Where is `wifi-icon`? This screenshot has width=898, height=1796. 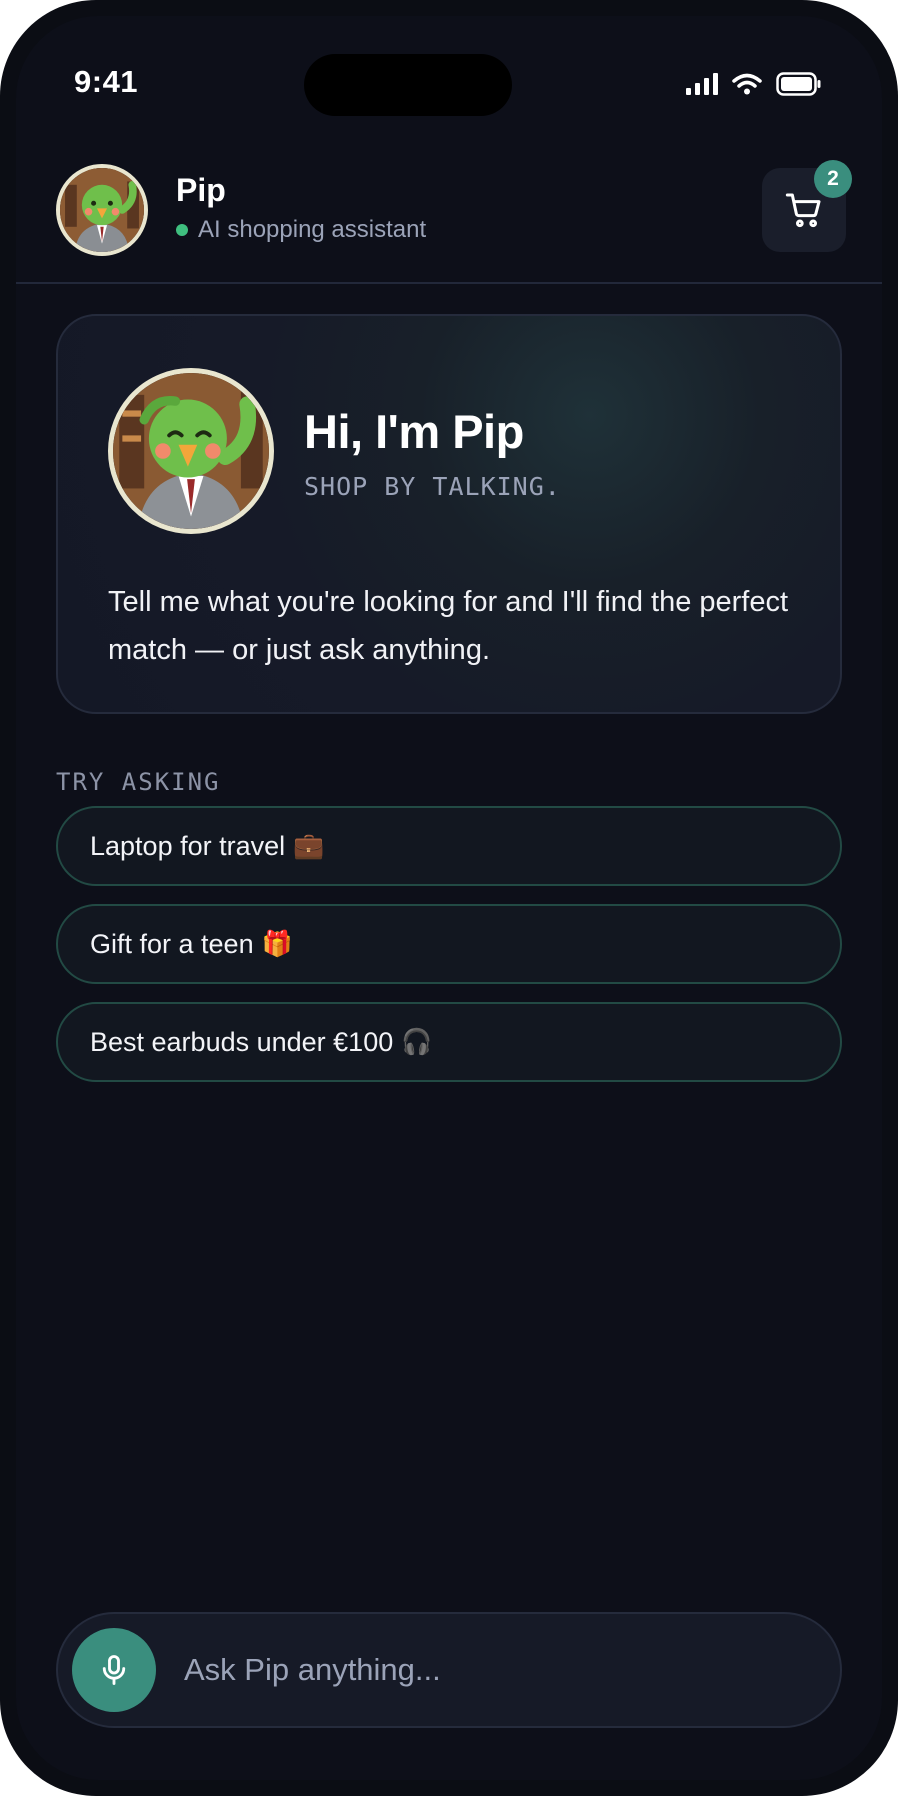 wifi-icon is located at coordinates (747, 84).